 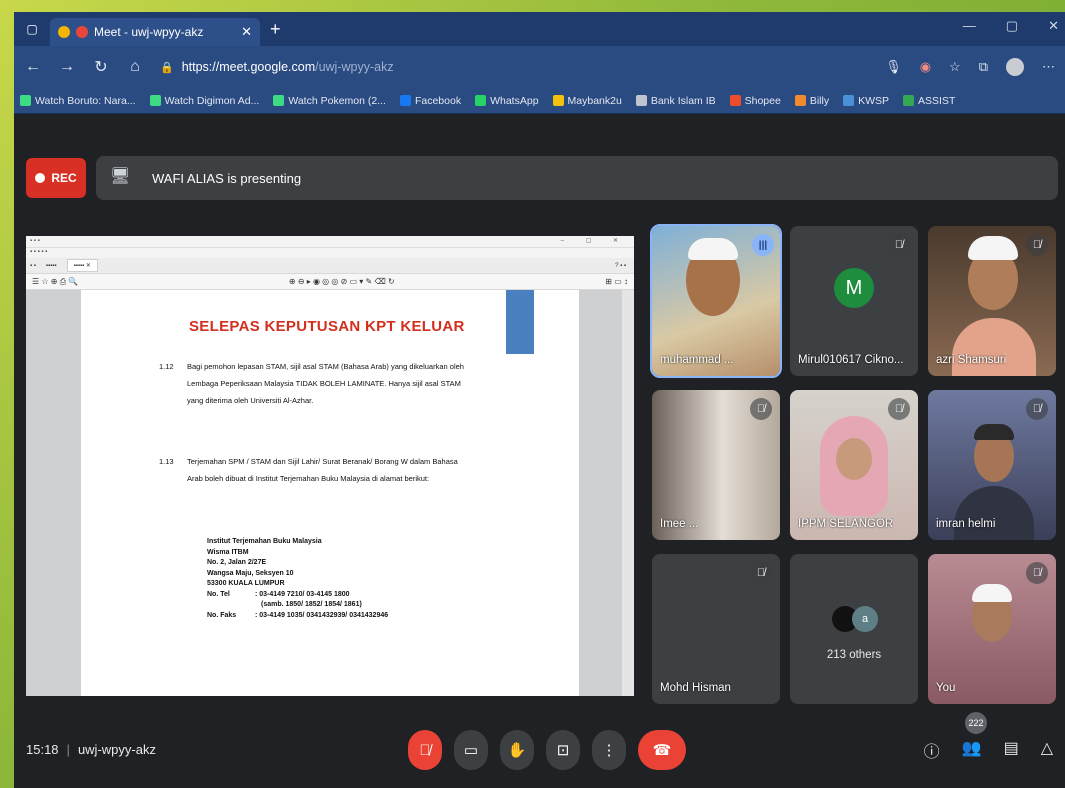 What do you see at coordinates (55, 281) in the screenshot?
I see `doc-toolbar-icons-left: ☰ ☆ ⊕ ⎙ 🔍` at bounding box center [55, 281].